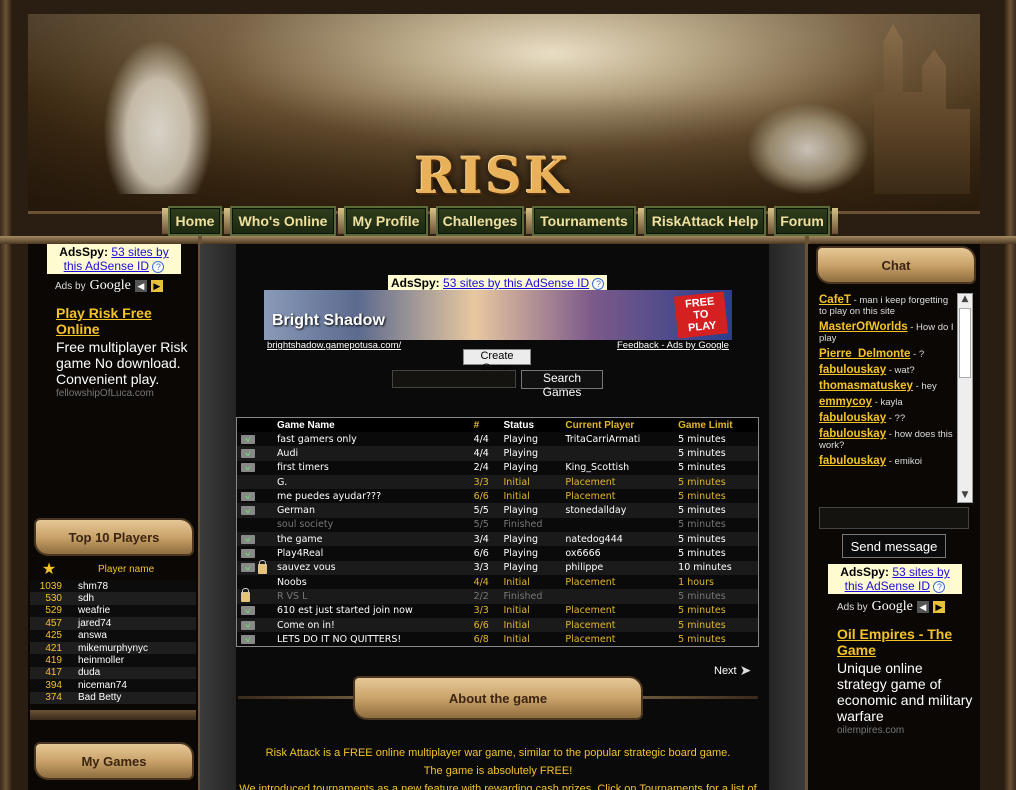  I want to click on chat-input, so click(894, 518).